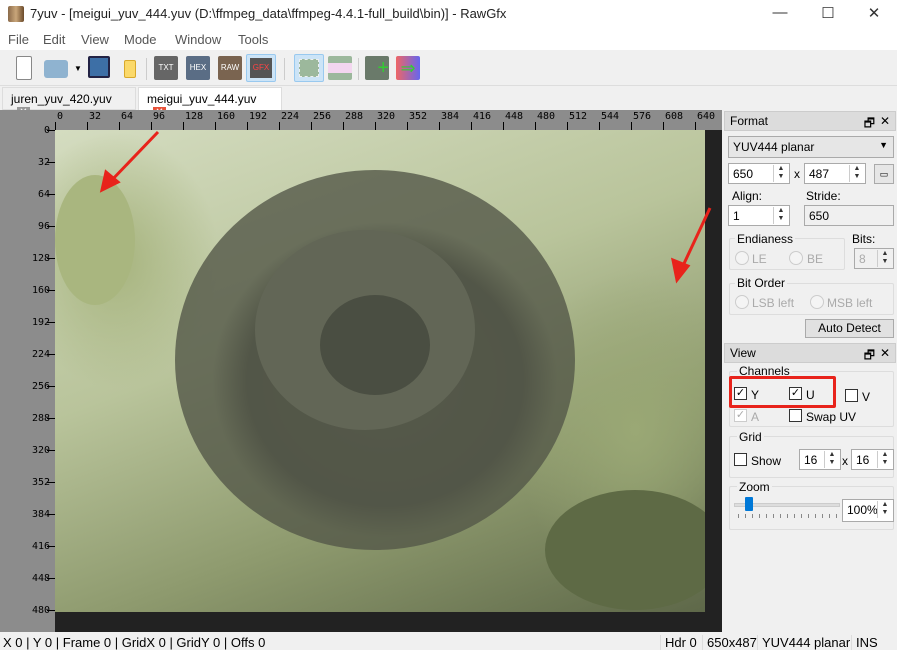 The width and height of the screenshot is (897, 650). I want to click on be-label: BE, so click(815, 259).